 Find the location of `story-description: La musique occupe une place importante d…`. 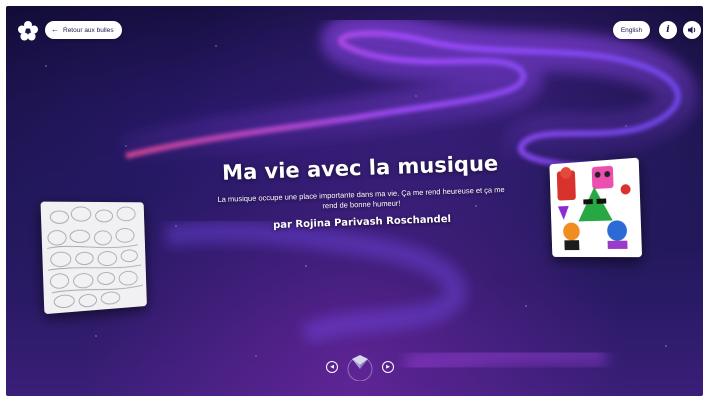

story-description: La musique occupe une place importante d… is located at coordinates (361, 197).